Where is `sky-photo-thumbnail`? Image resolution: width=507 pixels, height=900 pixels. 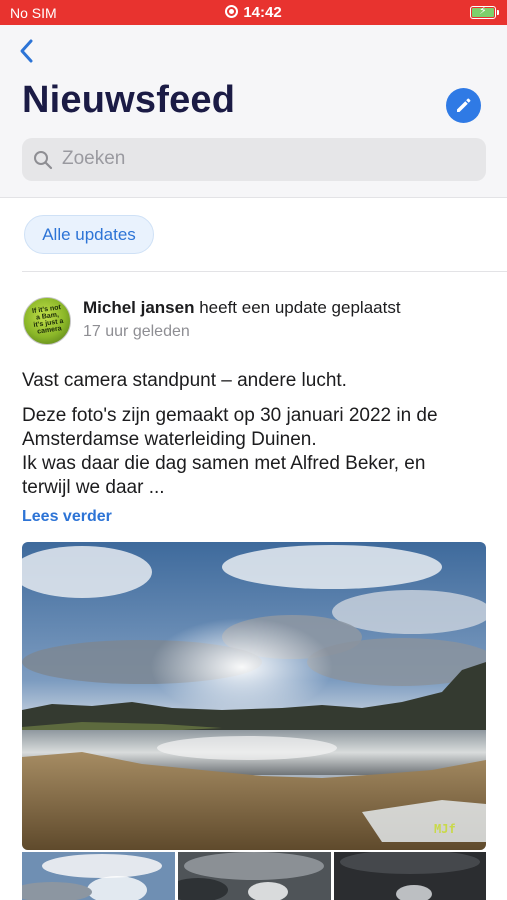
sky-photo-thumbnail is located at coordinates (98, 876).